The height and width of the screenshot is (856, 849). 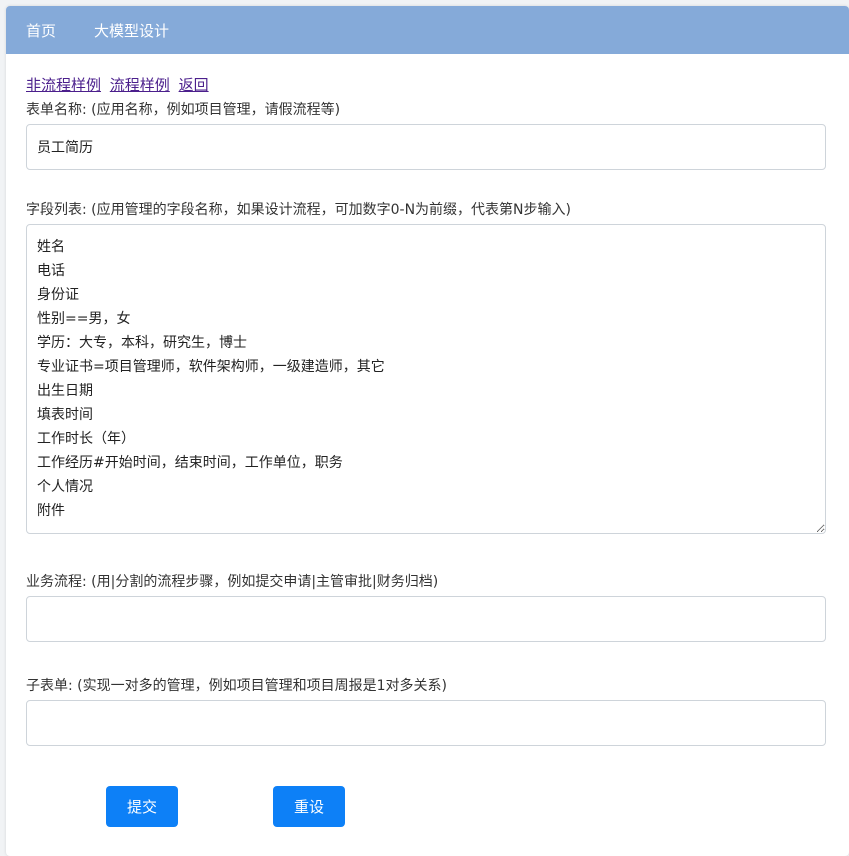 What do you see at coordinates (232, 582) in the screenshot?
I see `workflow-label: 业务流程: (用|分割的流程步骤，例如提交申请|主管审批|财务归档)` at bounding box center [232, 582].